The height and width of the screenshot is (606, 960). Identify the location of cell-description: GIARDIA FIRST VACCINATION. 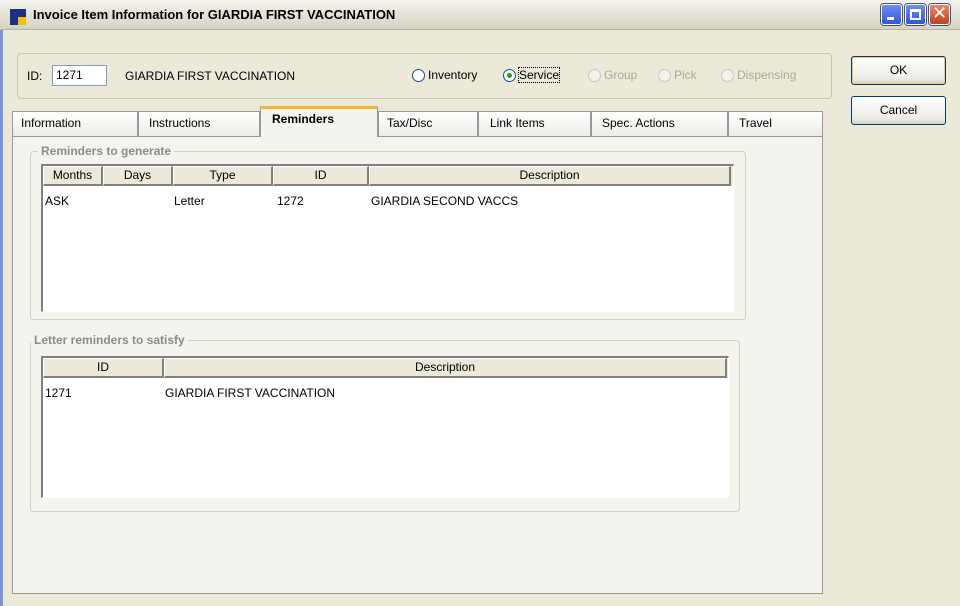
(250, 393).